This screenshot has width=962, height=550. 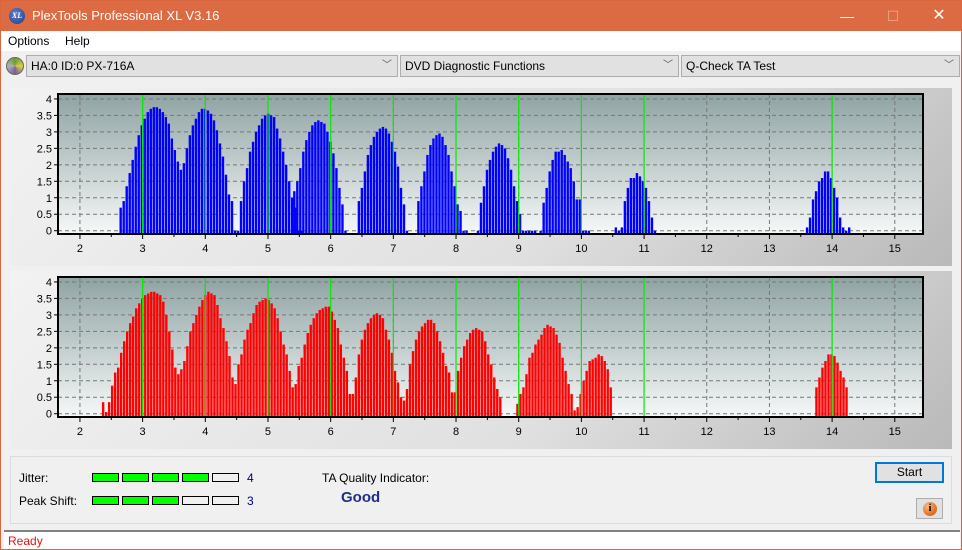 What do you see at coordinates (929, 508) in the screenshot?
I see `info-button: i` at bounding box center [929, 508].